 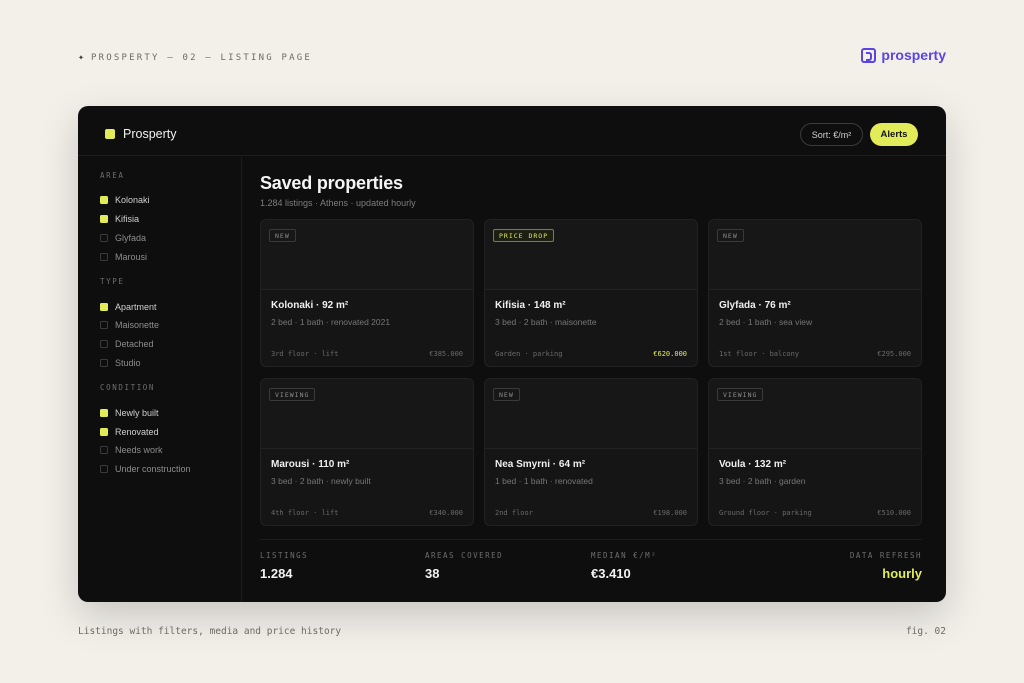 I want to click on filter-group-title: AREA, so click(x=112, y=175).